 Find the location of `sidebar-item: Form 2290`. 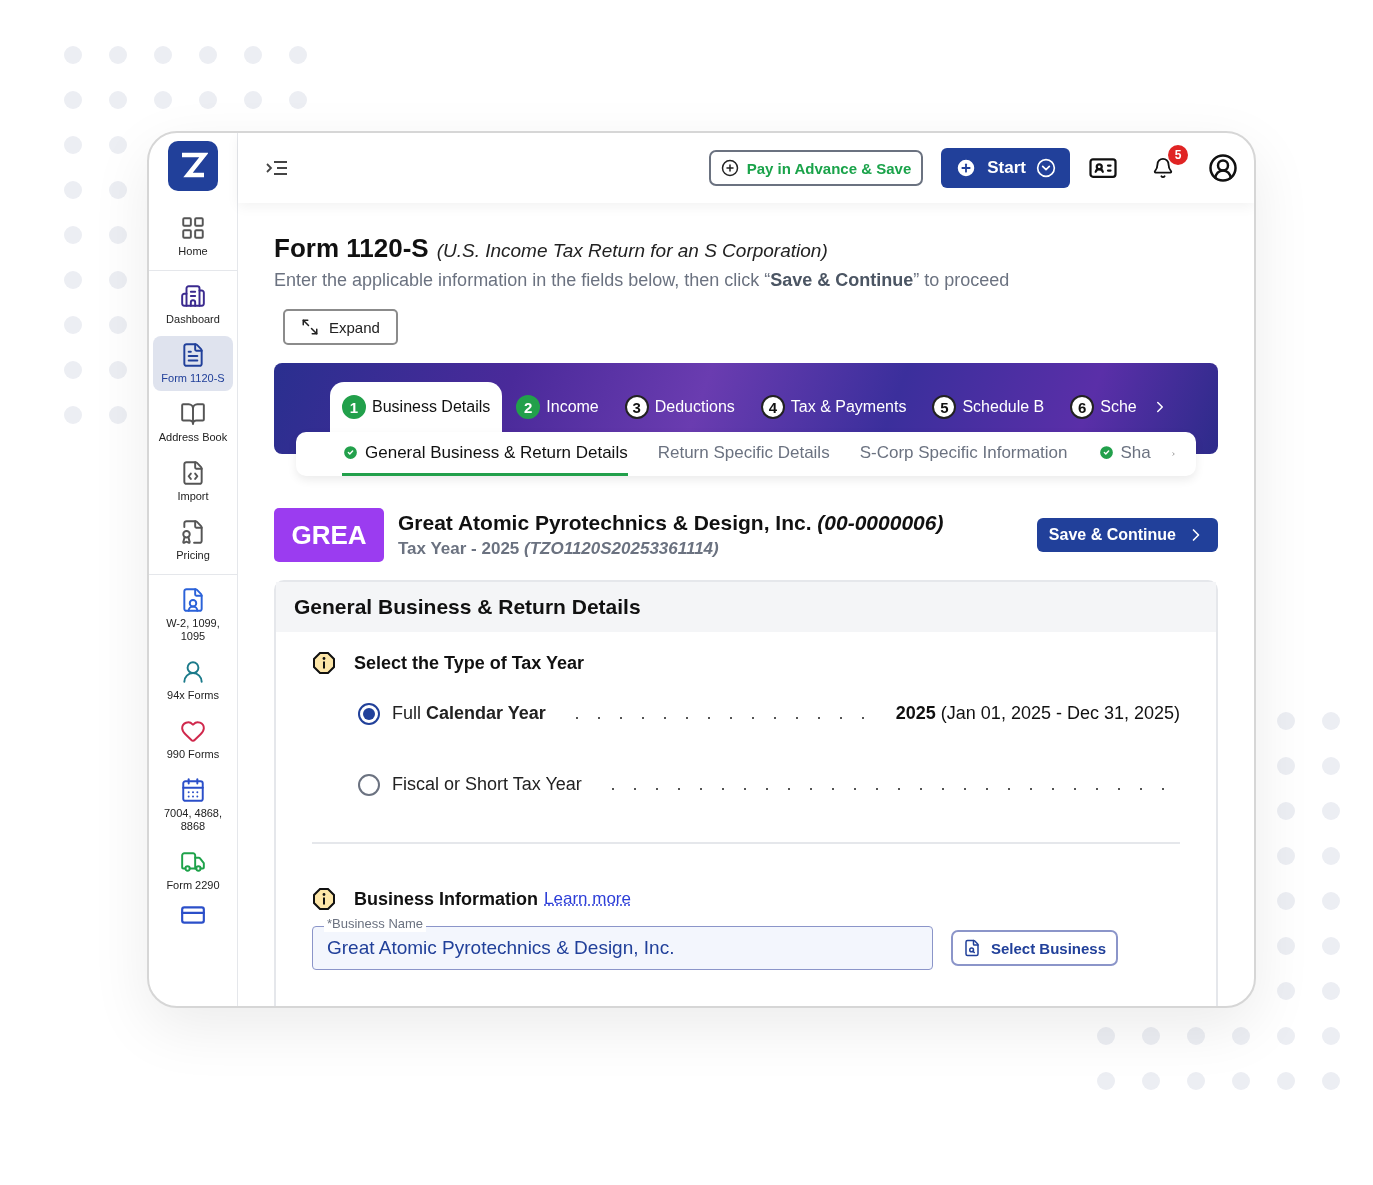

sidebar-item: Form 2290 is located at coordinates (193, 870).